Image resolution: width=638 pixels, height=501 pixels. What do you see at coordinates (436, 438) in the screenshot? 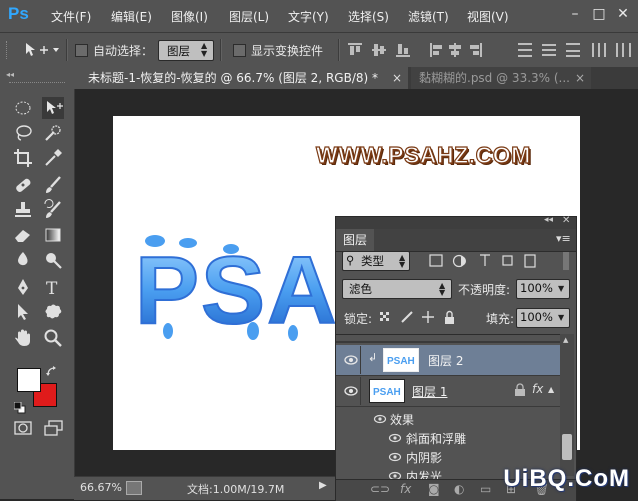
I see `effect-item: 斜面和浮雕` at bounding box center [436, 438].